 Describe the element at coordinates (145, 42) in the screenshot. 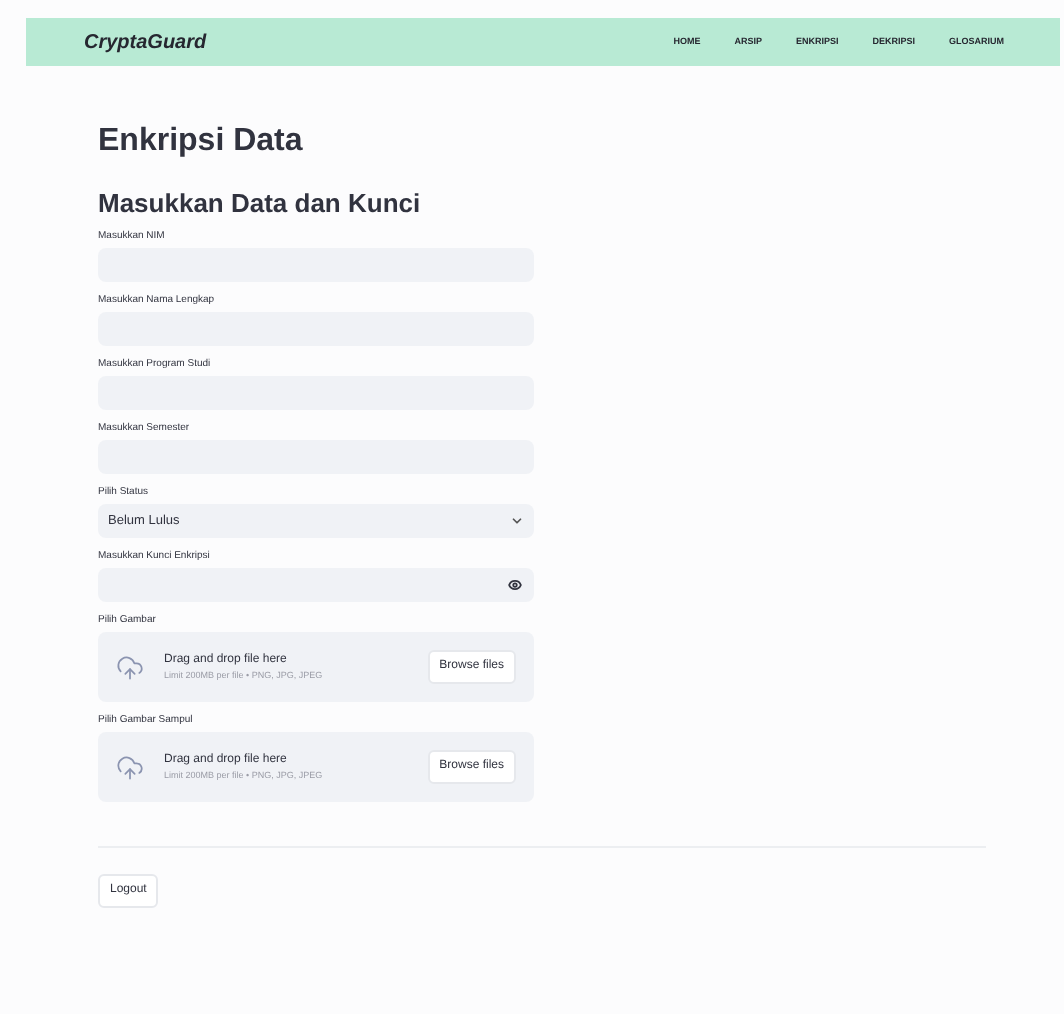

I see `brand-logo: CryptaGuard` at that location.